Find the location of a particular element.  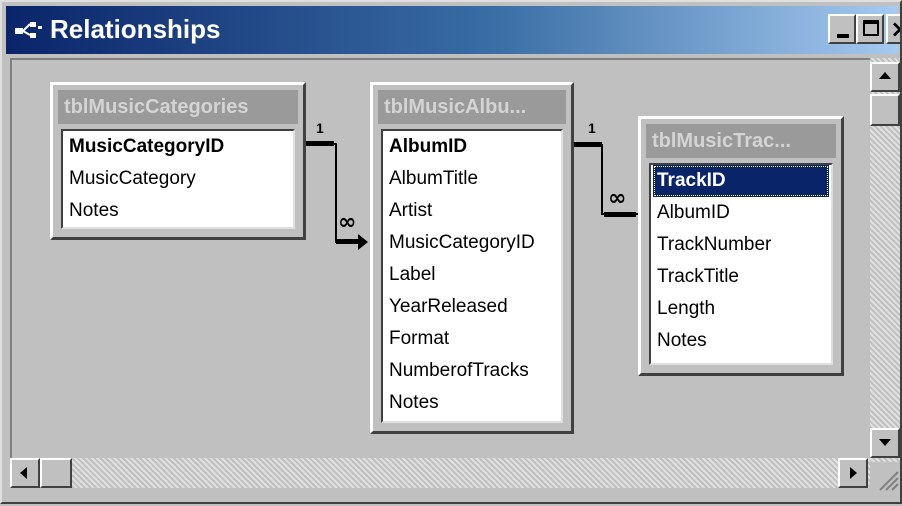

relationship-line-categories-albums is located at coordinates (336, 195).